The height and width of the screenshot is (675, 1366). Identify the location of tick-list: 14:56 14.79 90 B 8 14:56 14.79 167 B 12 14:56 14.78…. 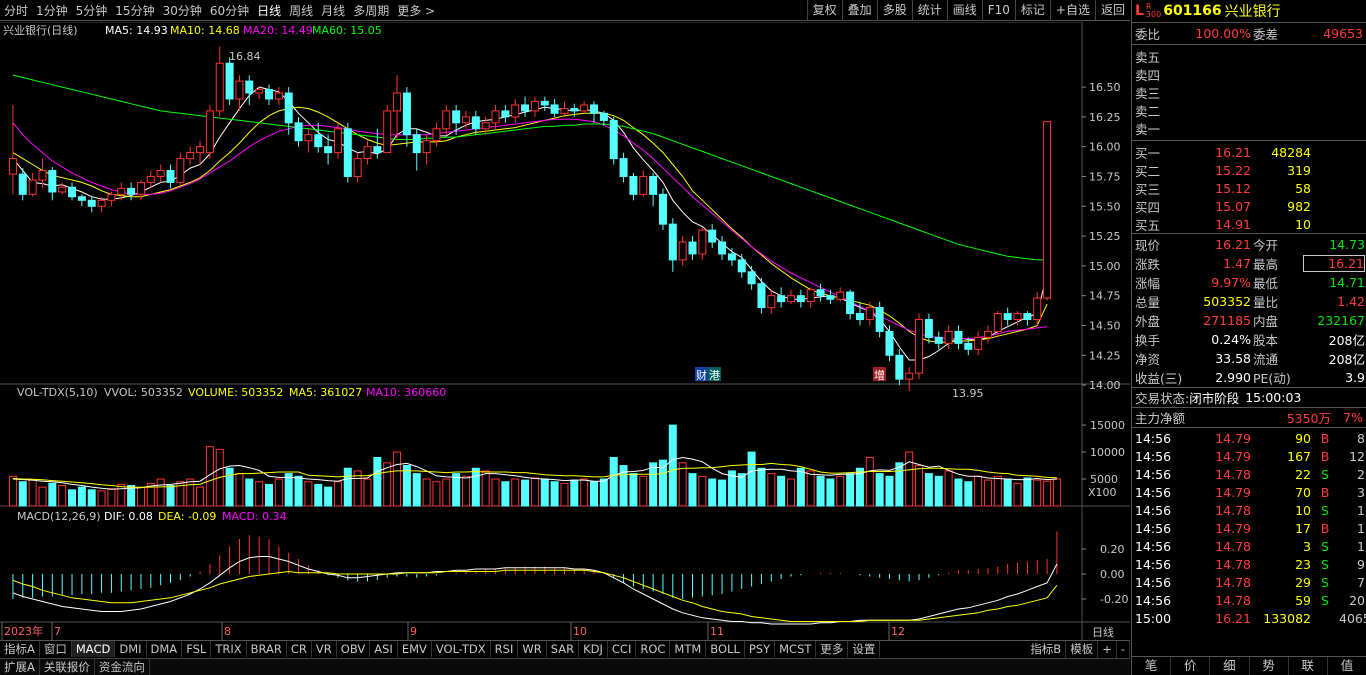
(1249, 527).